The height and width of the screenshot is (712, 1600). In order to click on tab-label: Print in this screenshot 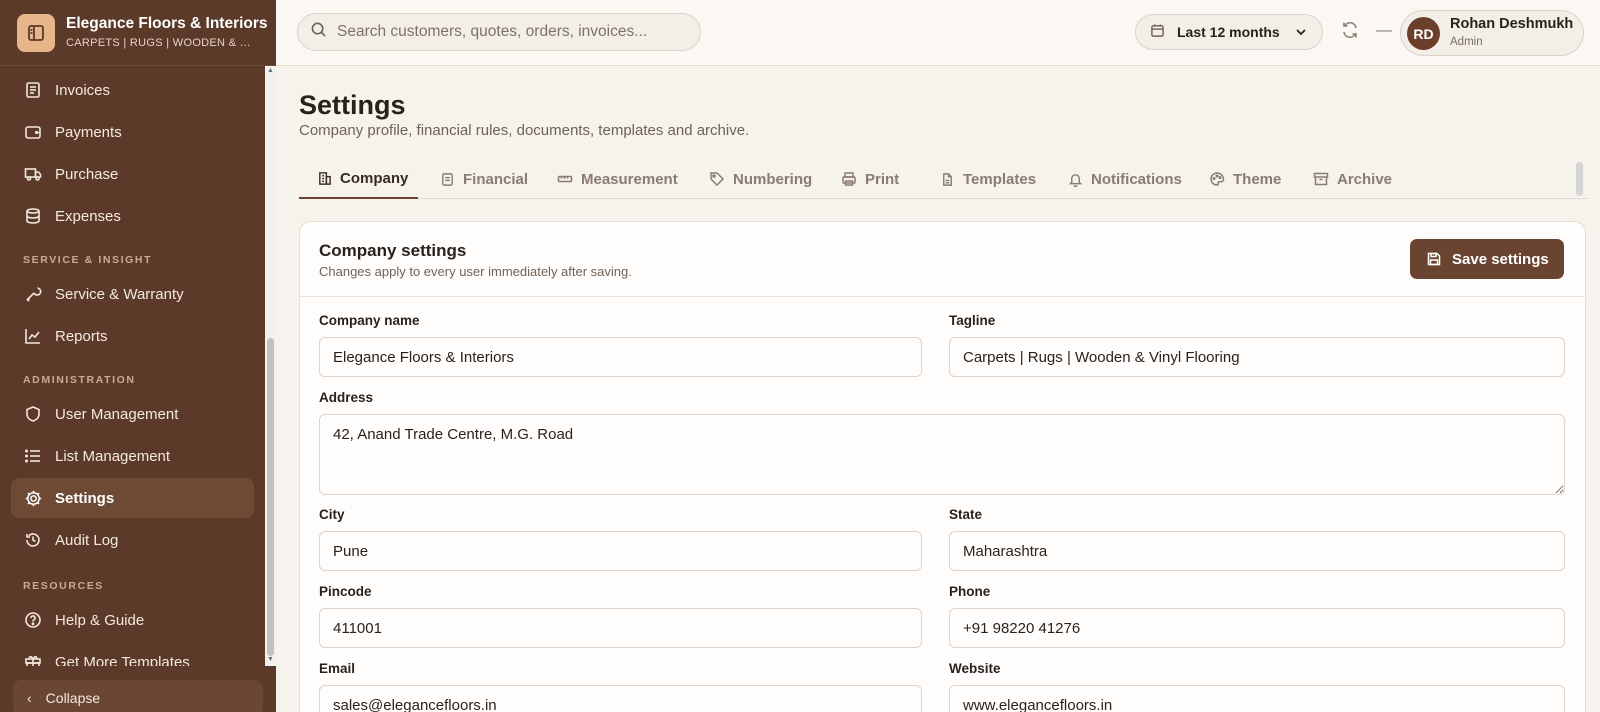, I will do `click(882, 179)`.